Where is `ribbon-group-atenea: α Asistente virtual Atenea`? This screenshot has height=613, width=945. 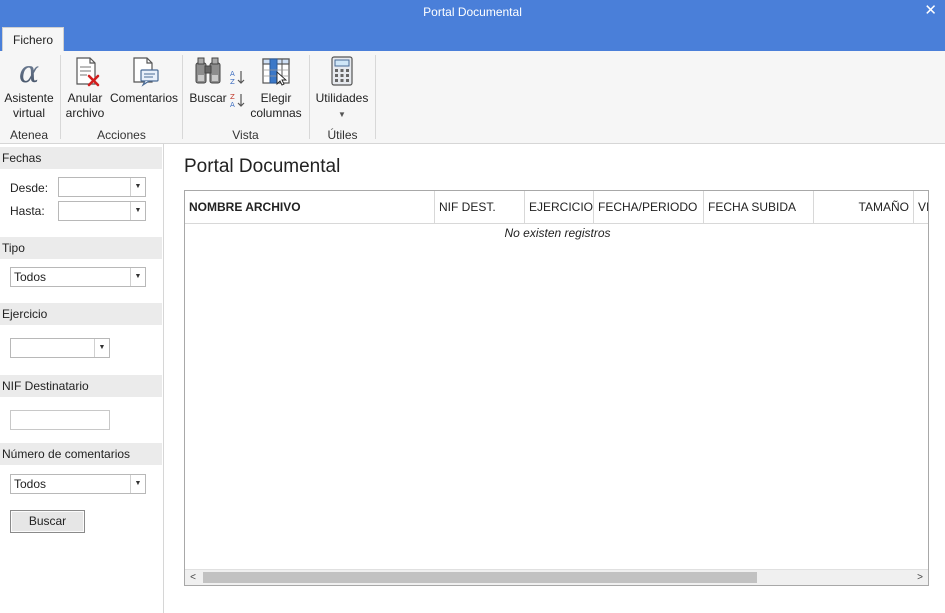
ribbon-group-atenea: α Asistente virtual Atenea is located at coordinates (29, 97).